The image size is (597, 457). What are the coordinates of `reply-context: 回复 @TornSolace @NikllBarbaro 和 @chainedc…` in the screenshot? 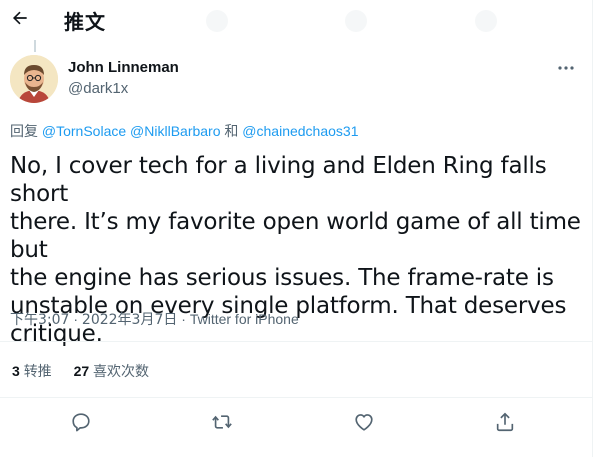 It's located at (184, 131).